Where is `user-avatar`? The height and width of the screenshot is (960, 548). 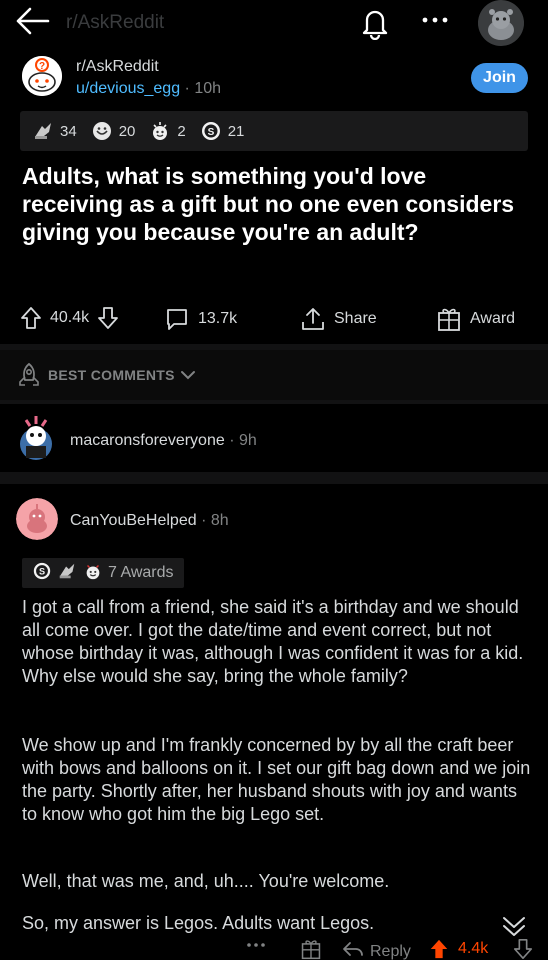
user-avatar is located at coordinates (501, 23).